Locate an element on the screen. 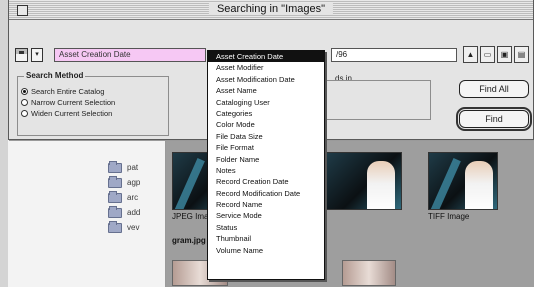 The width and height of the screenshot is (534, 287). criteria-value-field: /96 is located at coordinates (394, 55).